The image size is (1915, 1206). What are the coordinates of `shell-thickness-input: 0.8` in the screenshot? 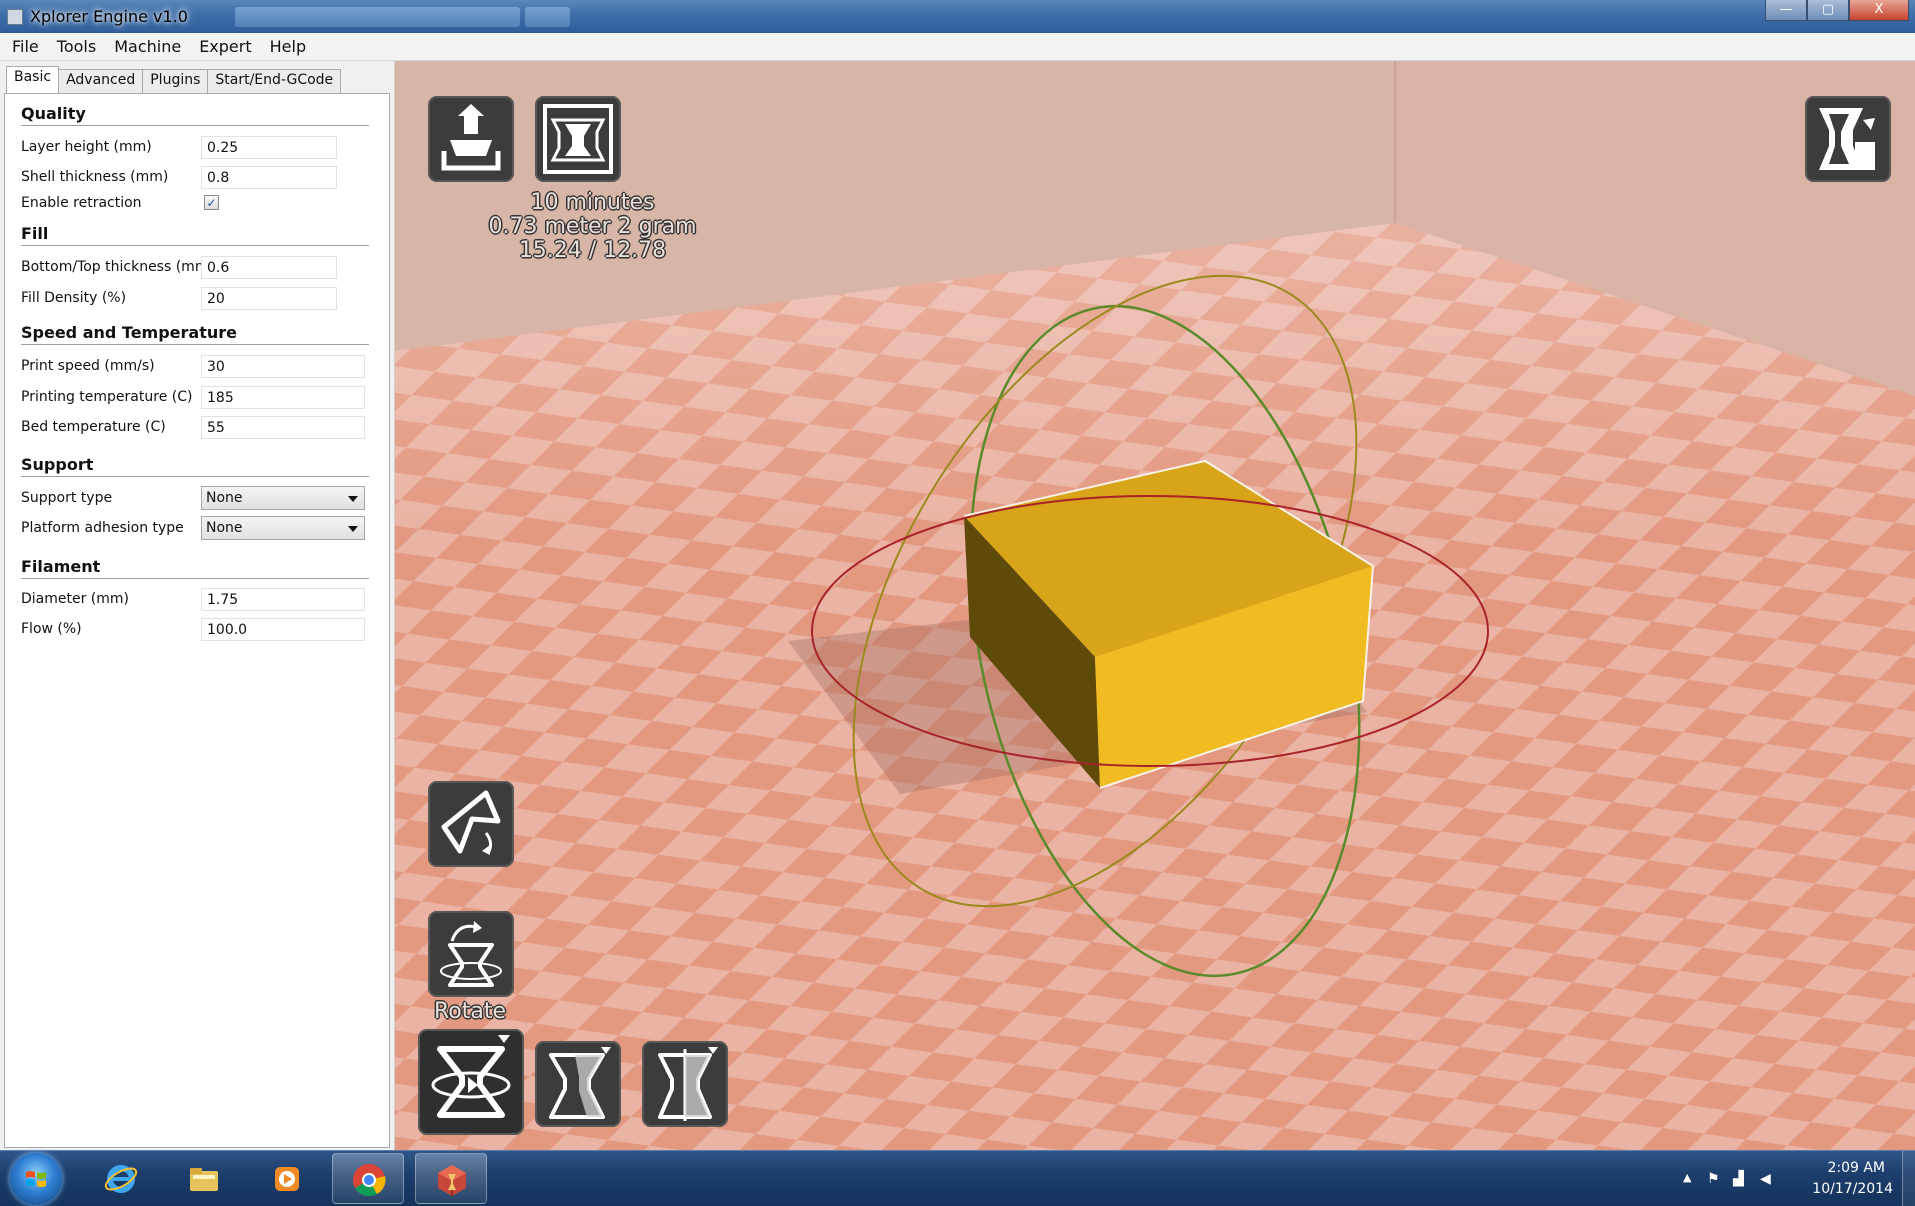 It's located at (269, 177).